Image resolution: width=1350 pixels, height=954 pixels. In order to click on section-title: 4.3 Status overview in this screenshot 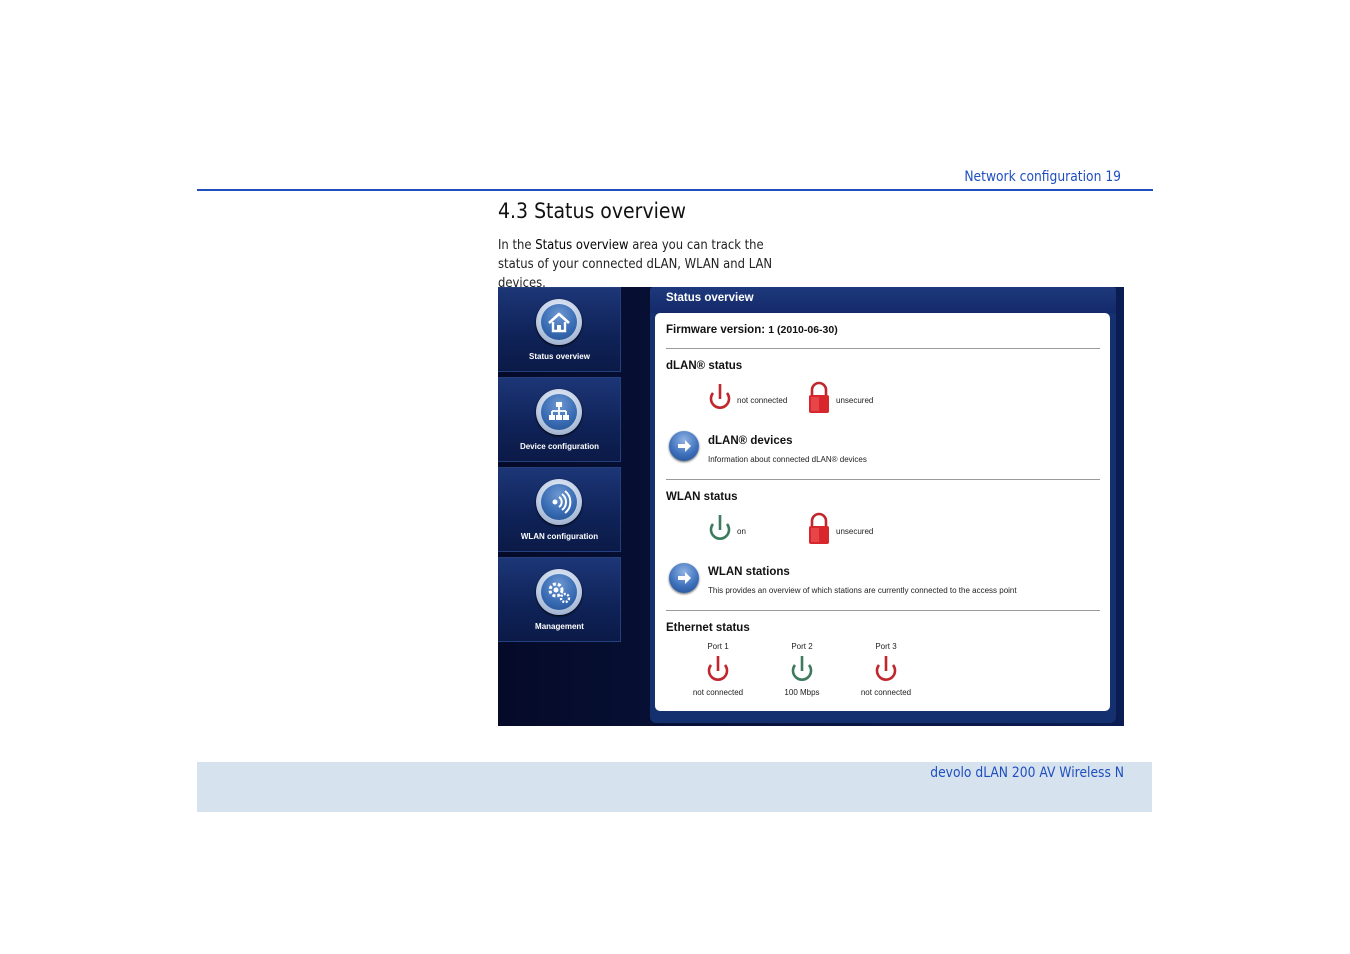, I will do `click(592, 211)`.